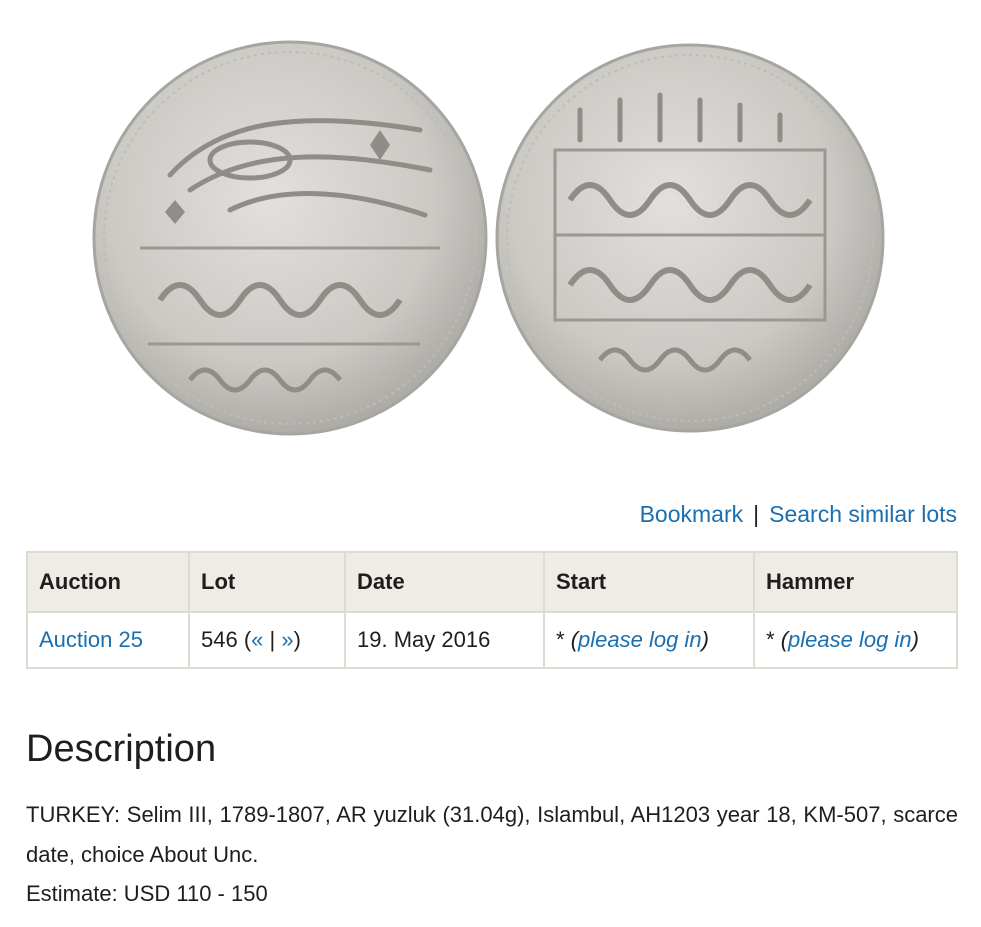 This screenshot has width=981, height=927. Describe the element at coordinates (257, 639) in the screenshot. I see `previous-lot-link: «` at that location.